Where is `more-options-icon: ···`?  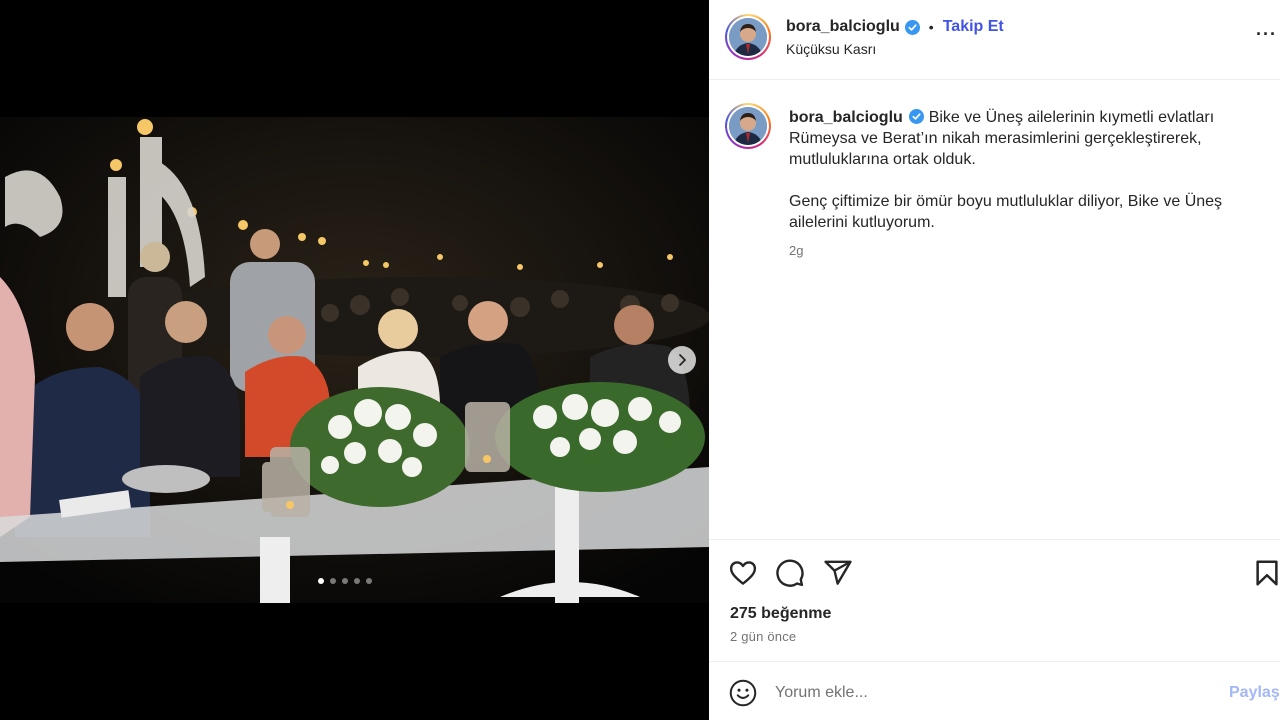
more-options-icon: ··· is located at coordinates (1266, 34).